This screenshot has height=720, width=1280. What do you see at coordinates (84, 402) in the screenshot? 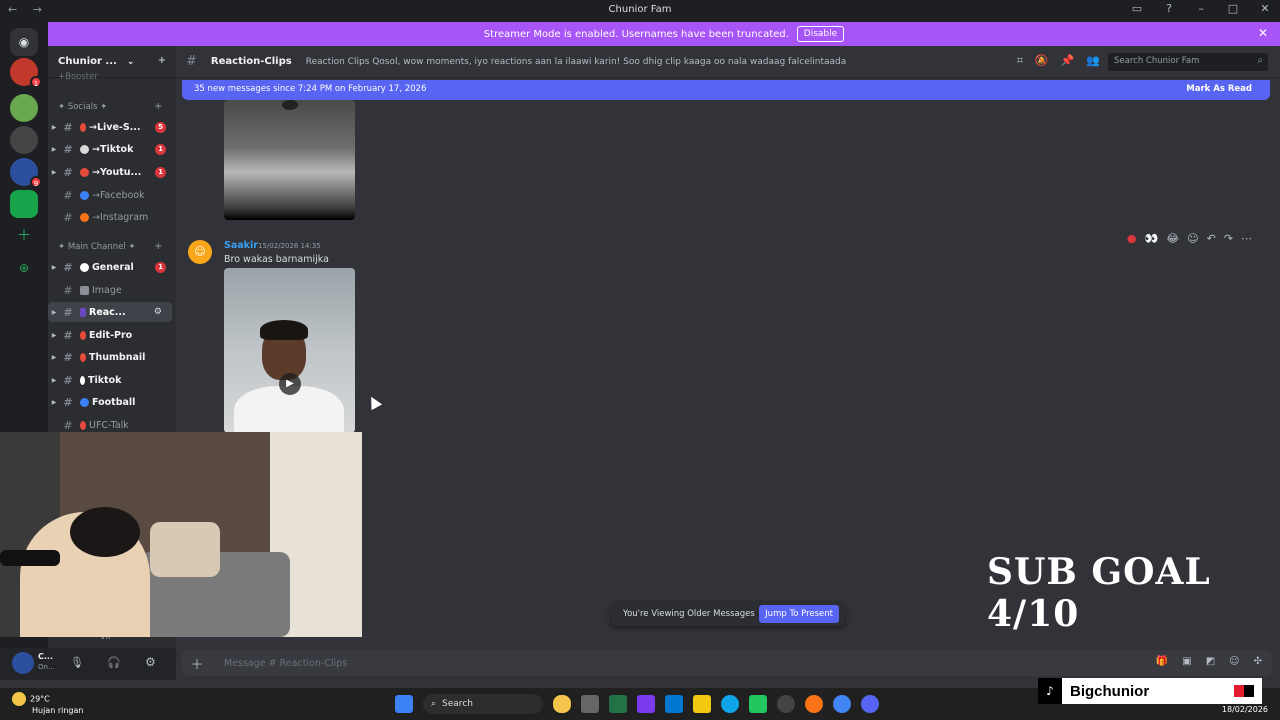
I see `football-icon` at bounding box center [84, 402].